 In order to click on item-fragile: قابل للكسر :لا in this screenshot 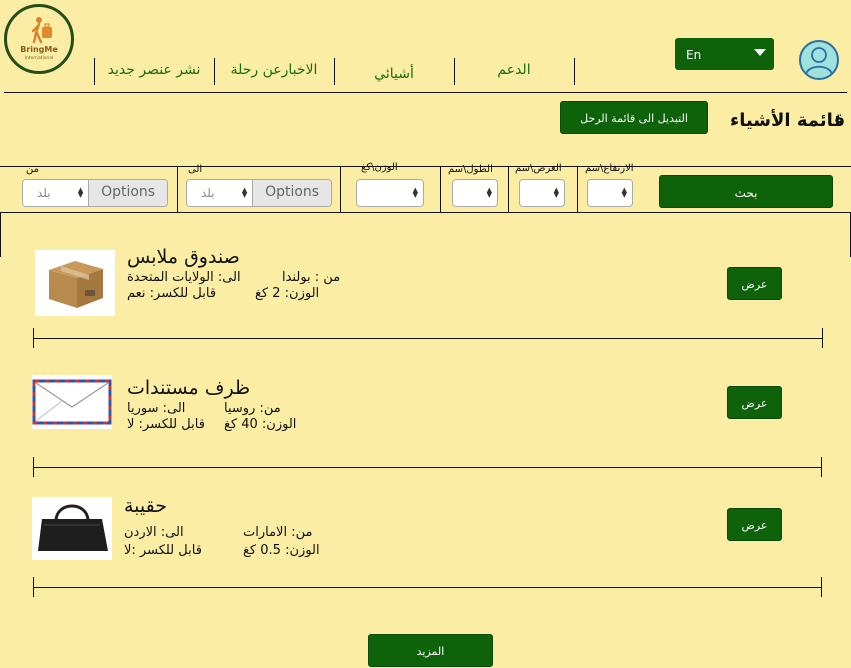, I will do `click(163, 550)`.